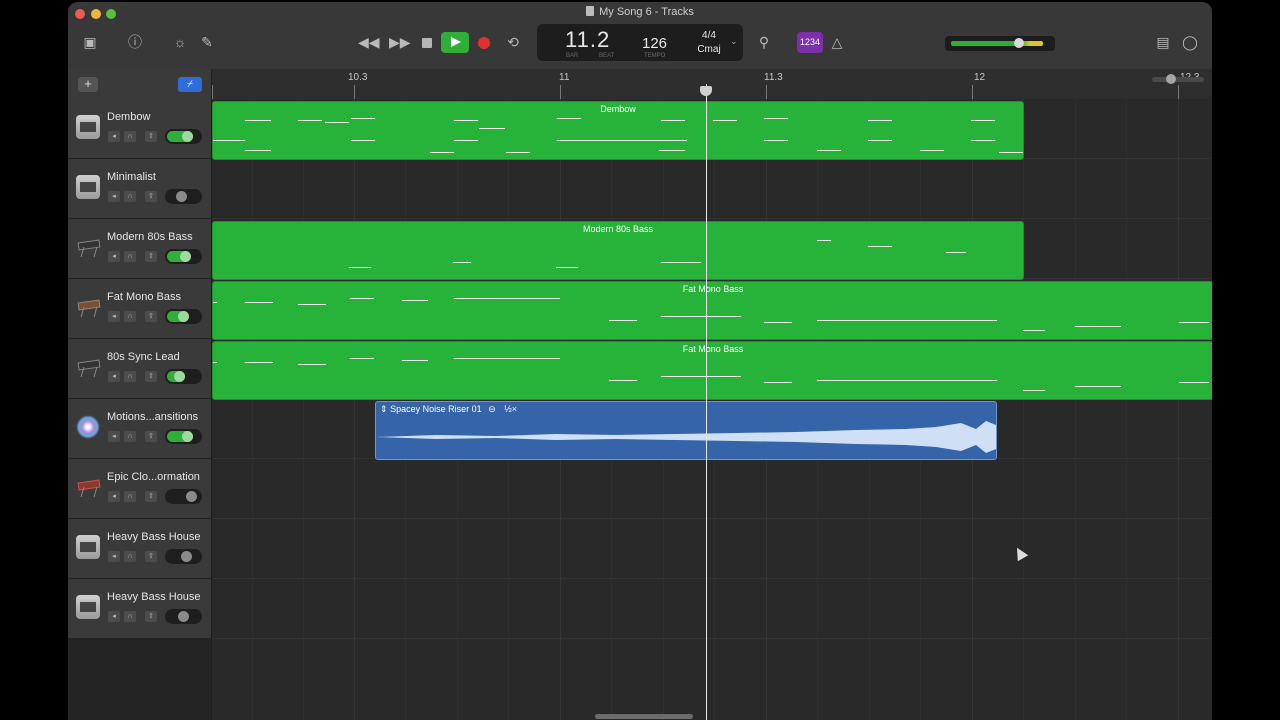 The image size is (1280, 720). What do you see at coordinates (139, 309) in the screenshot?
I see `track-header: Fat Mono Bass ◂ ∩ ⇧` at bounding box center [139, 309].